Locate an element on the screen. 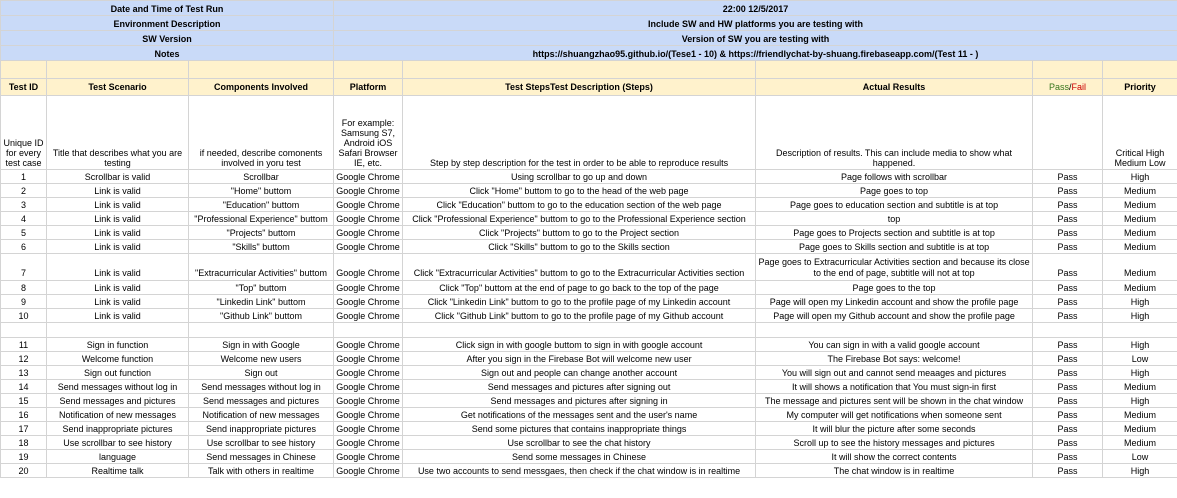 The height and width of the screenshot is (498, 1177). components-cell: "Education" buttom is located at coordinates (261, 204).